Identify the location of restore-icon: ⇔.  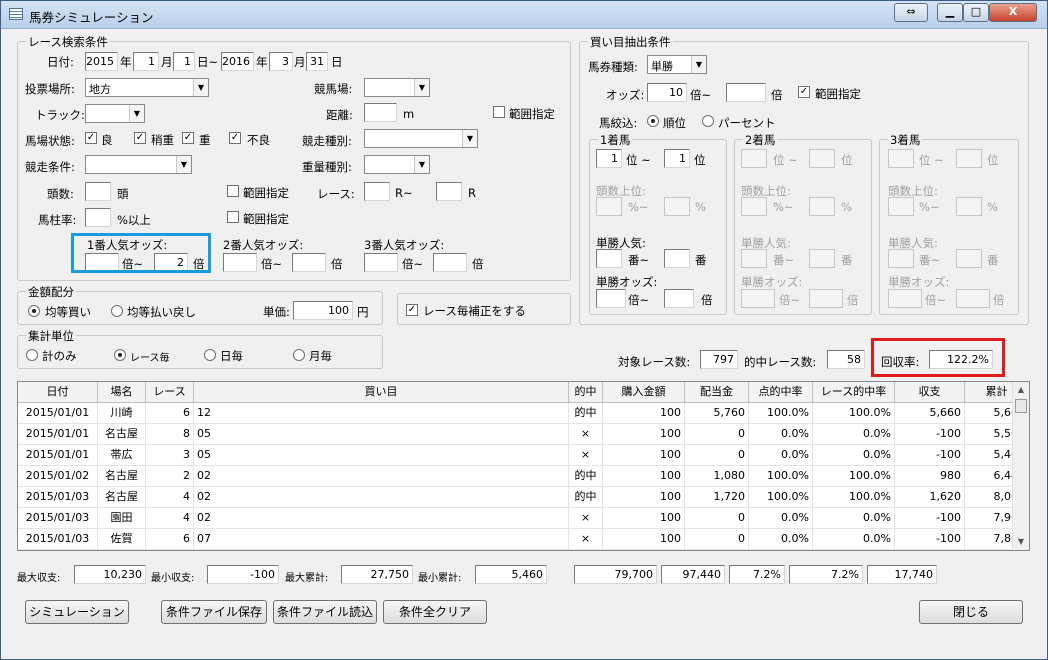
(911, 12).